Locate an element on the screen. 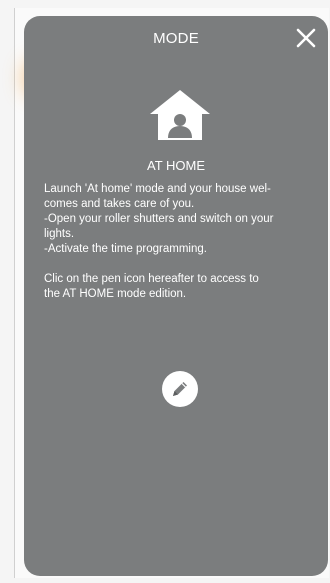 This screenshot has height=583, width=330. modal-title: MODE is located at coordinates (176, 38).